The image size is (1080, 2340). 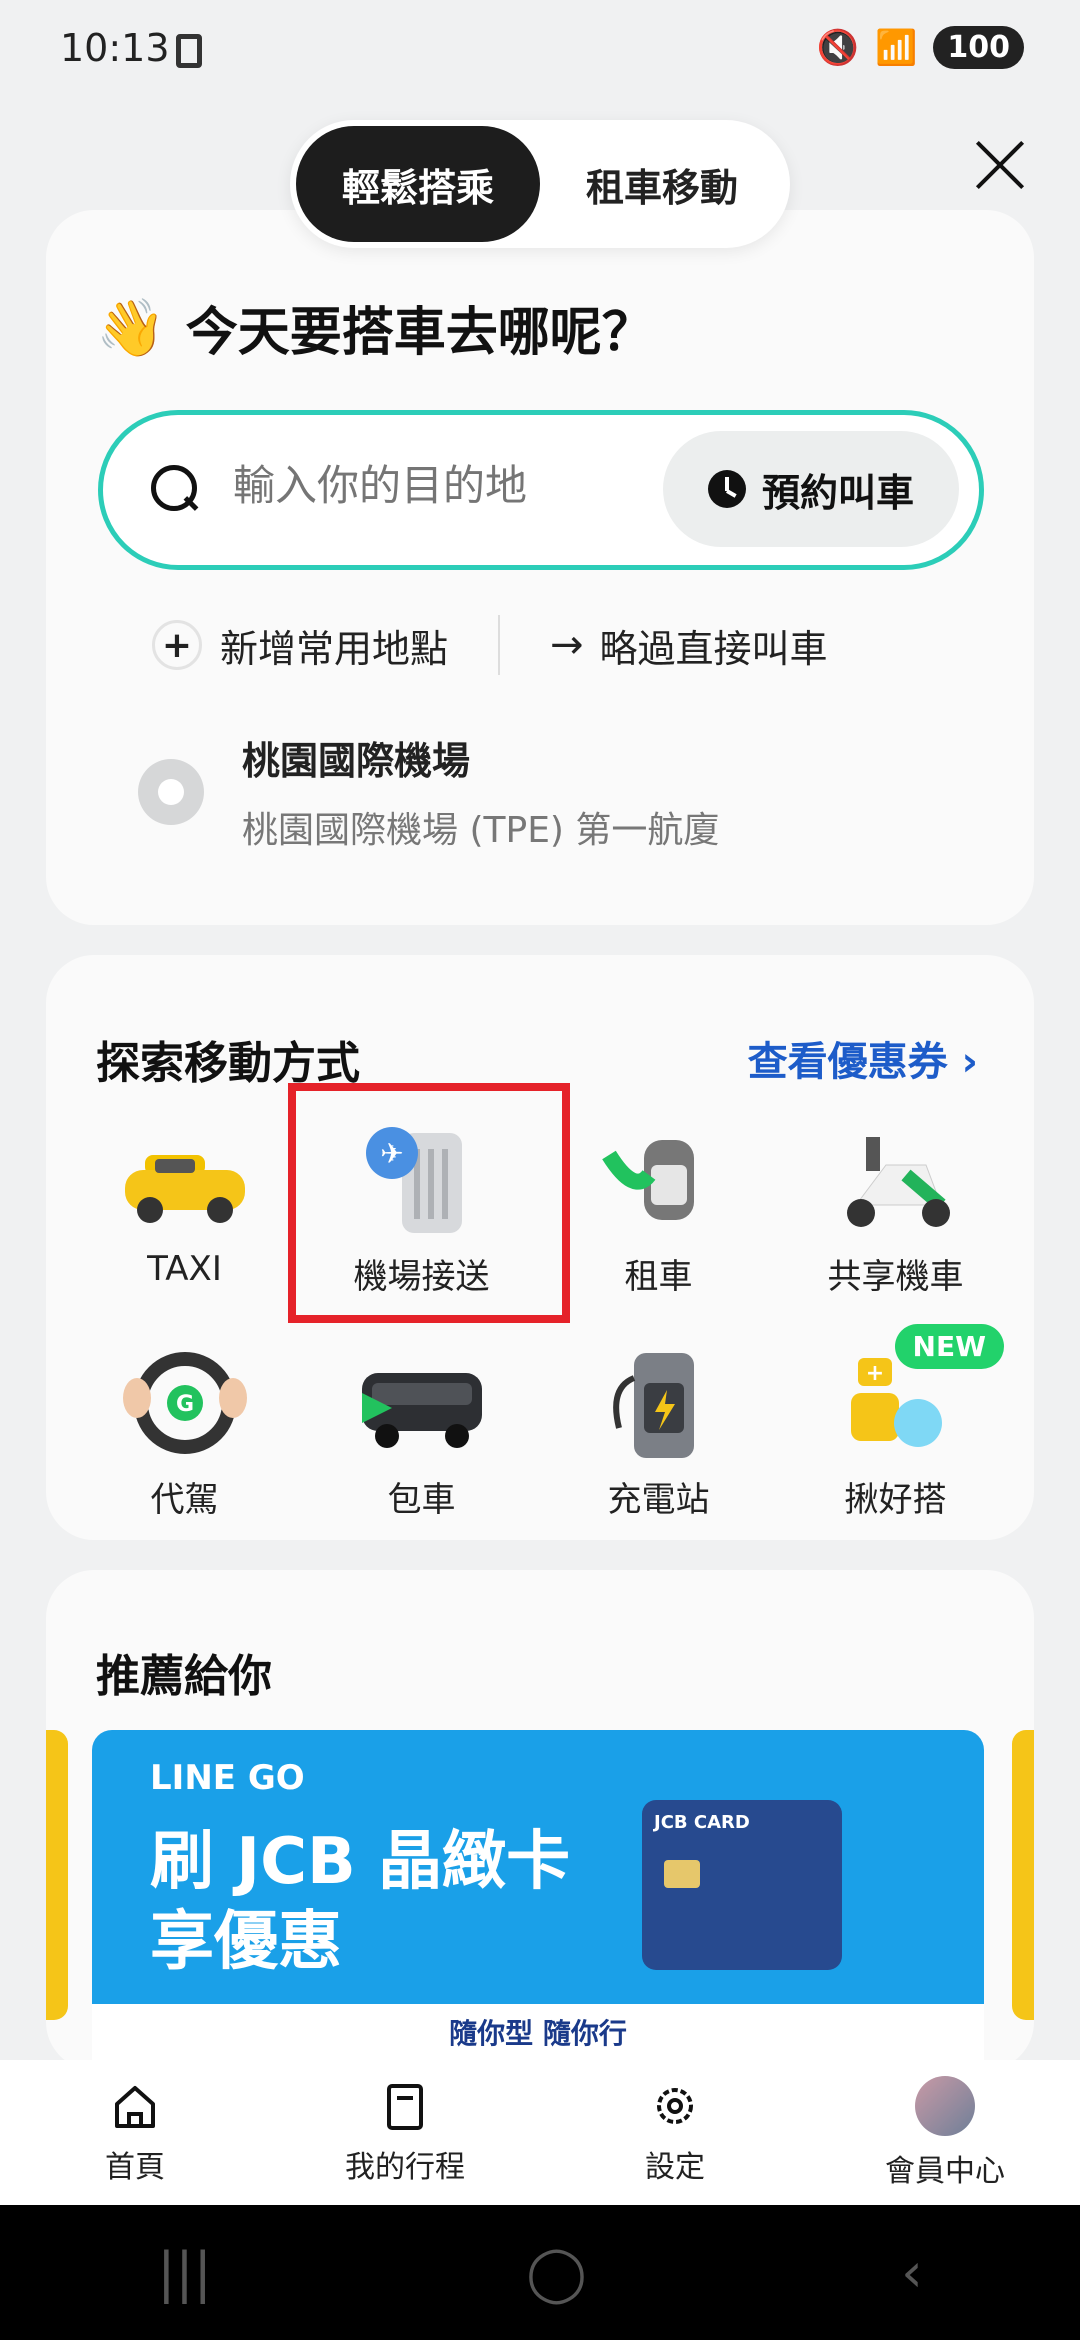 I want to click on nav-my-trips: 我的行程, so click(x=405, y=2132).